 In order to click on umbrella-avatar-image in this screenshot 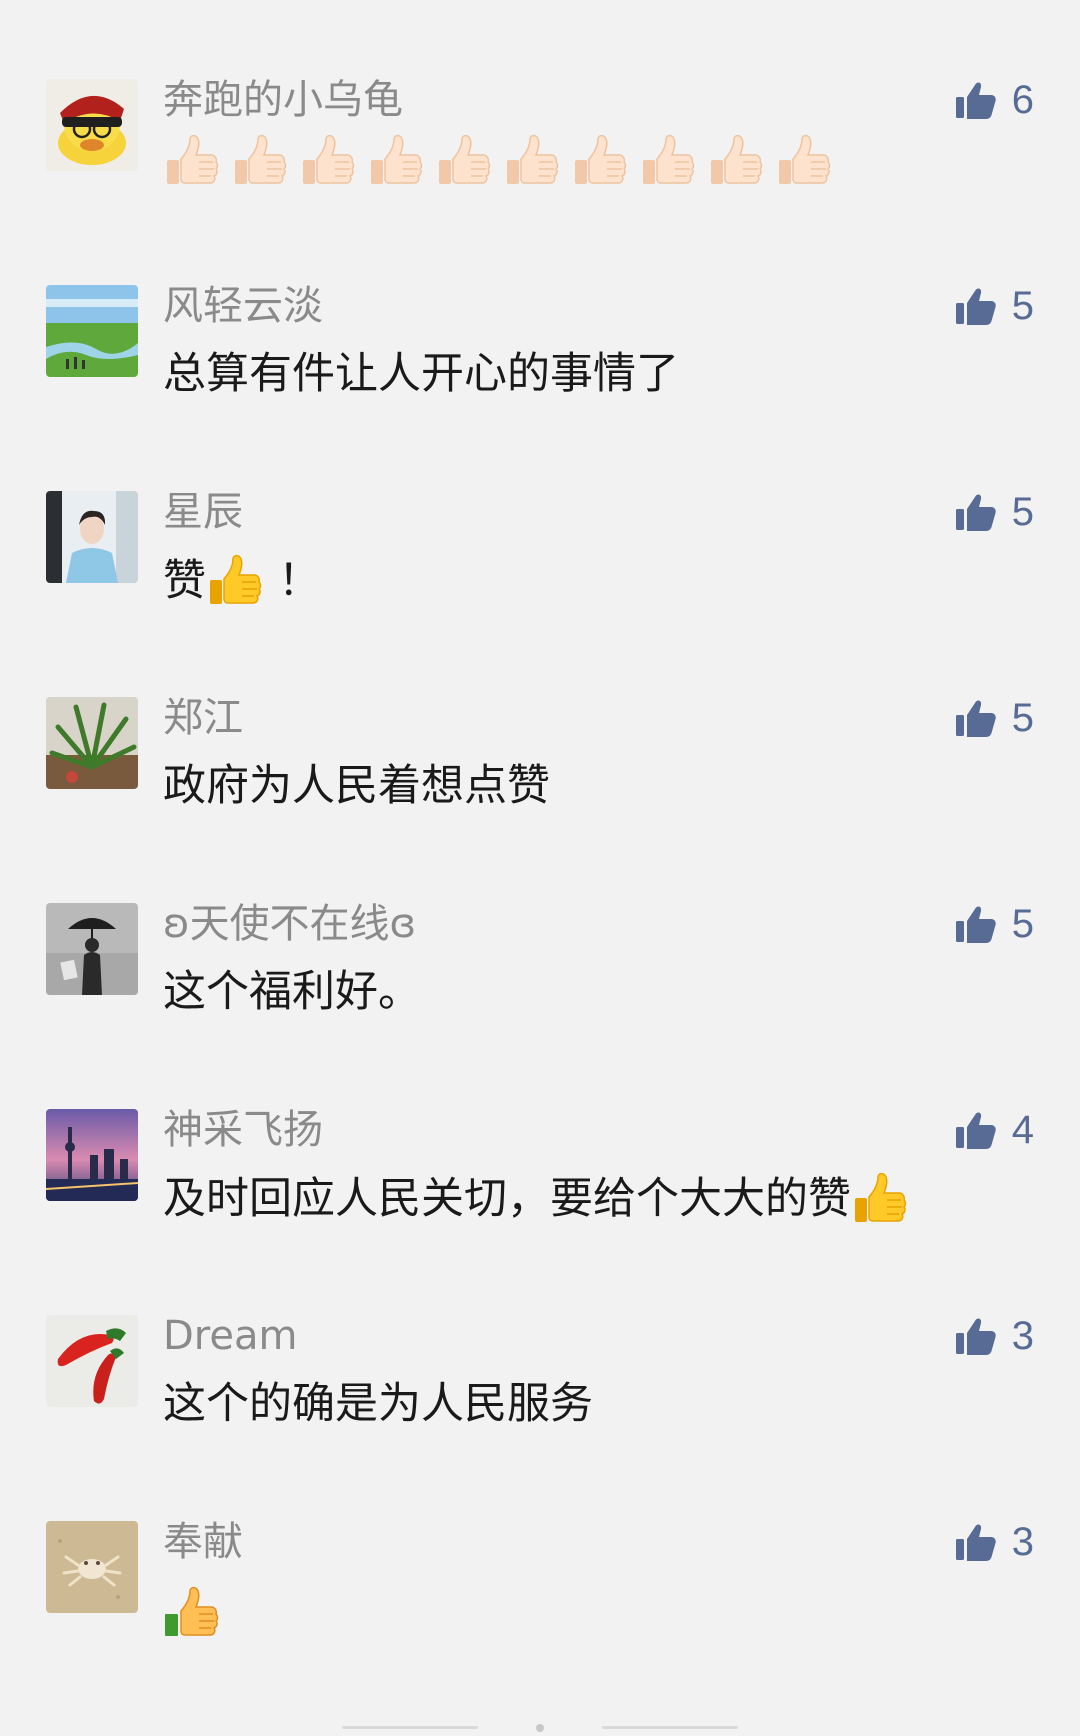, I will do `click(92, 949)`.